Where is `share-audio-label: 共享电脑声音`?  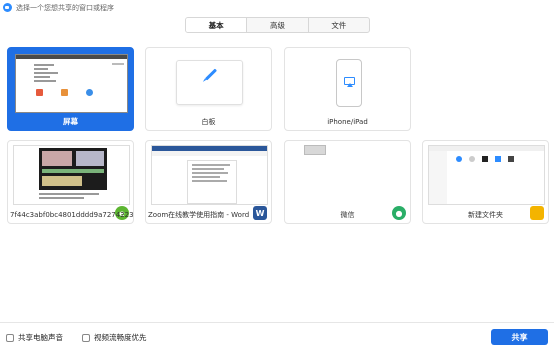 share-audio-label: 共享电脑声音 is located at coordinates (40, 337).